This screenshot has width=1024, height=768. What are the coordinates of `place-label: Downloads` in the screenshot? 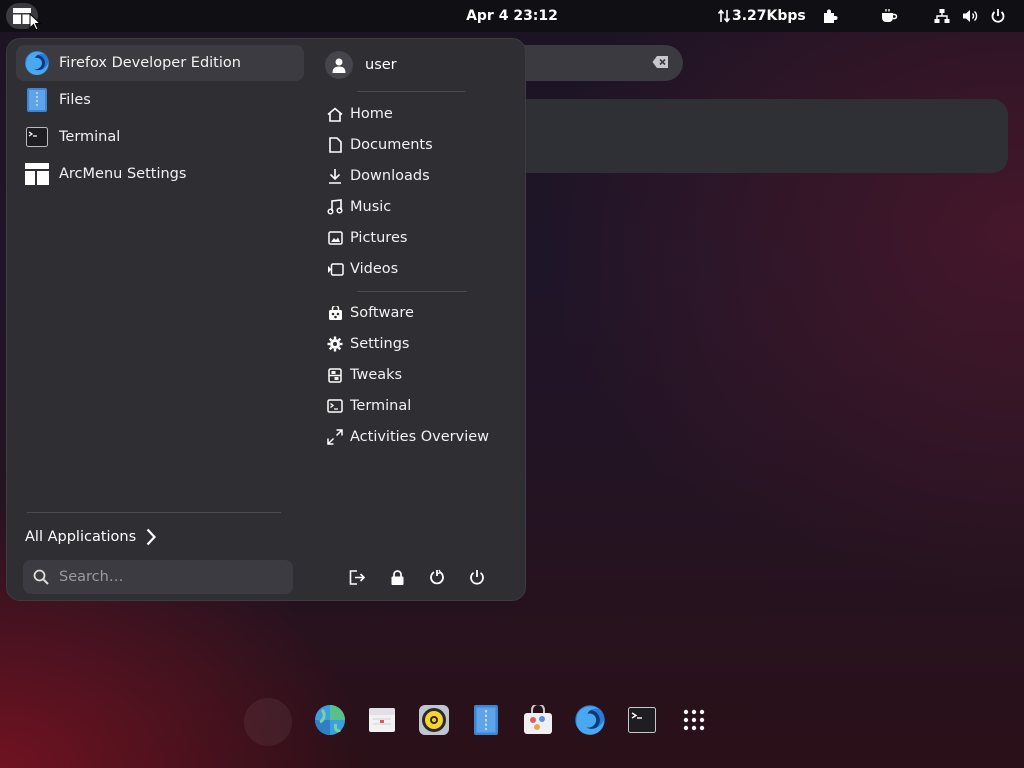 It's located at (390, 176).